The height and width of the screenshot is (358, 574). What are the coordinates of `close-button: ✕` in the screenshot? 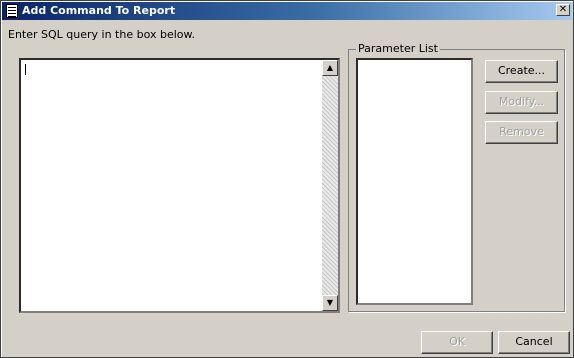 It's located at (563, 10).